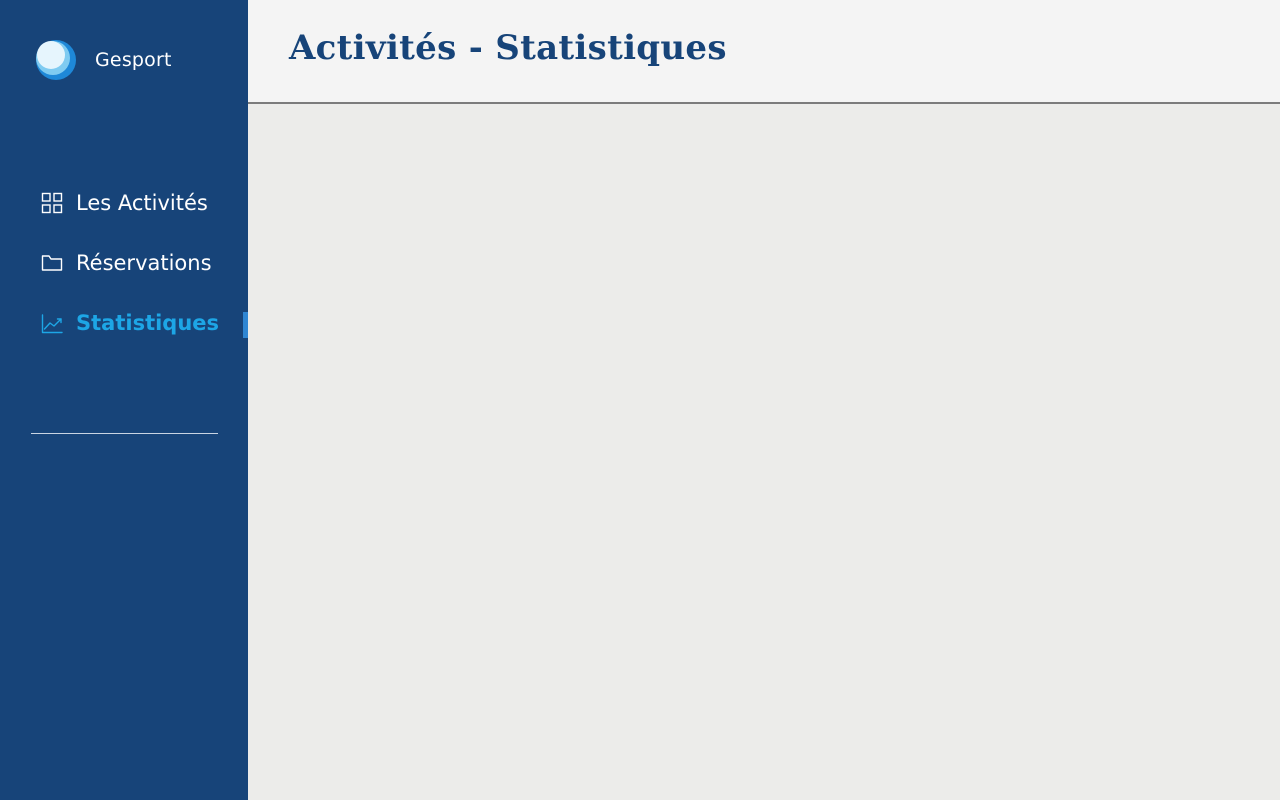 The image size is (1280, 800). I want to click on sidebar-item-reservations: Réservations, so click(144, 263).